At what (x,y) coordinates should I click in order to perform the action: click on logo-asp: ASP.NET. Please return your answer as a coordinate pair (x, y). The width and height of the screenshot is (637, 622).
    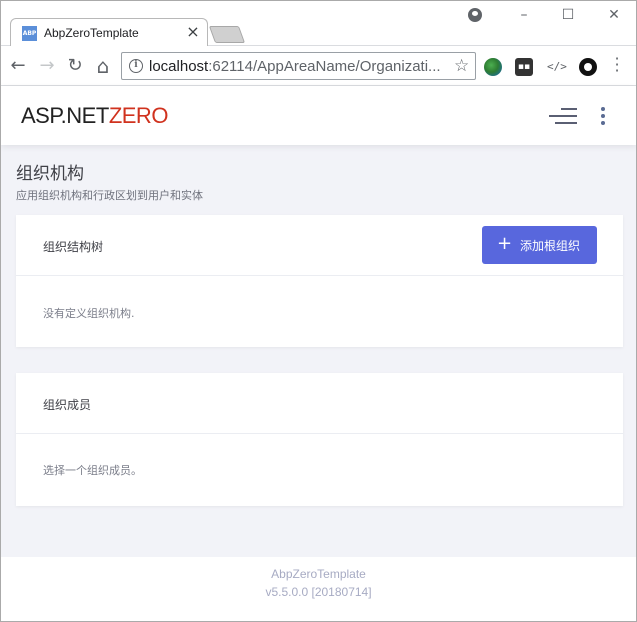
    Looking at the image, I should click on (65, 115).